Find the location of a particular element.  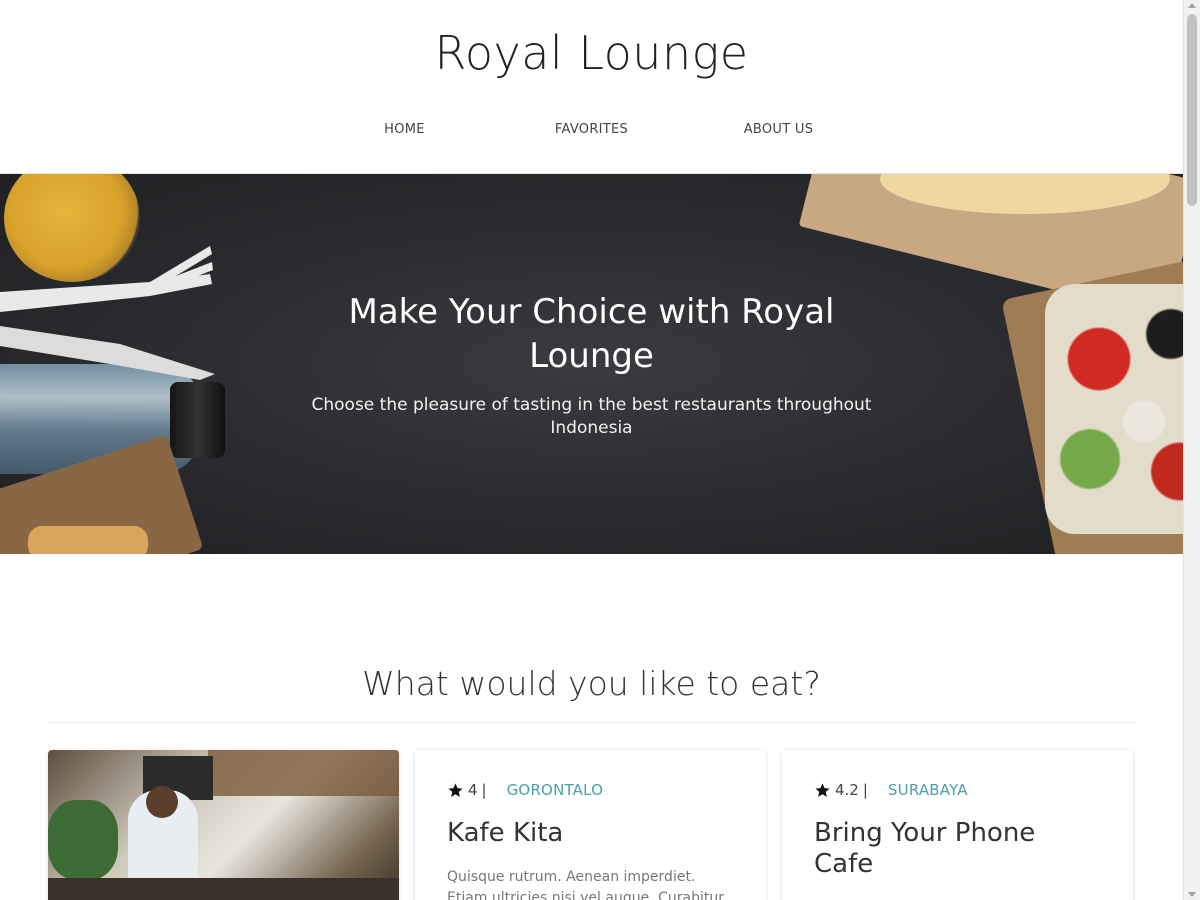

restaurant-name: Bring Your Phone Cafe is located at coordinates (957, 849).